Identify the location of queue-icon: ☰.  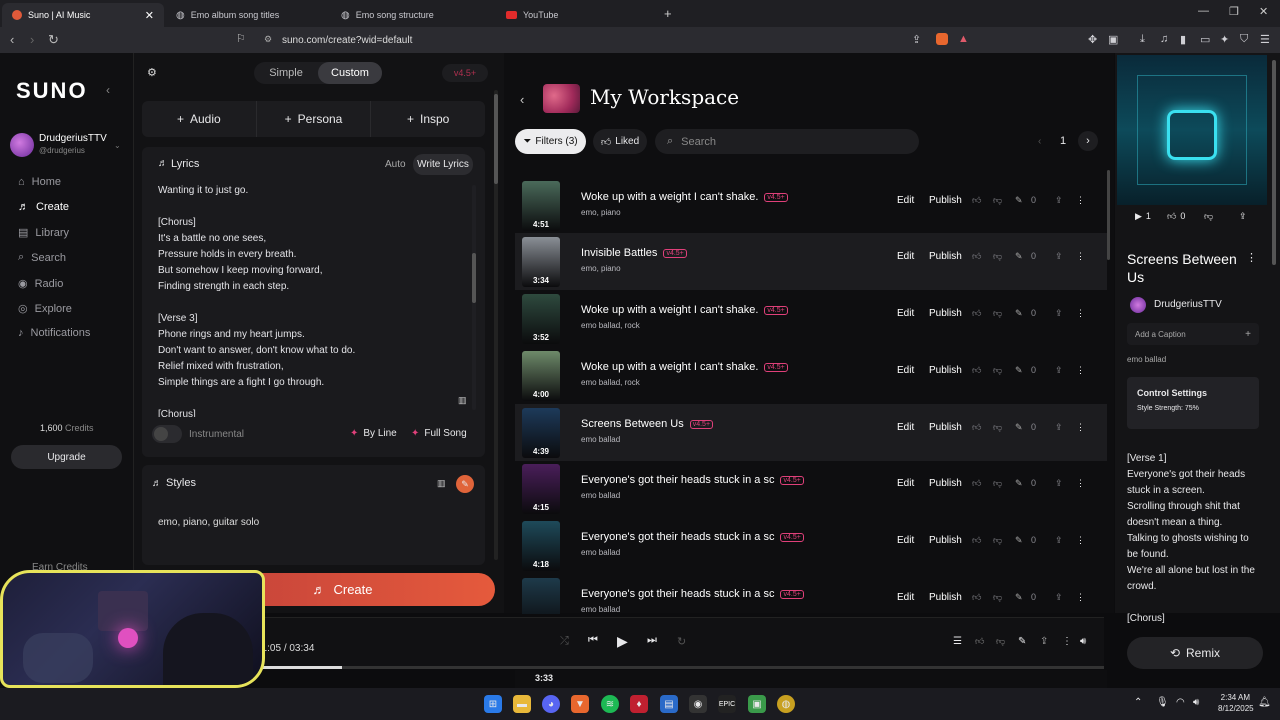
(957, 641).